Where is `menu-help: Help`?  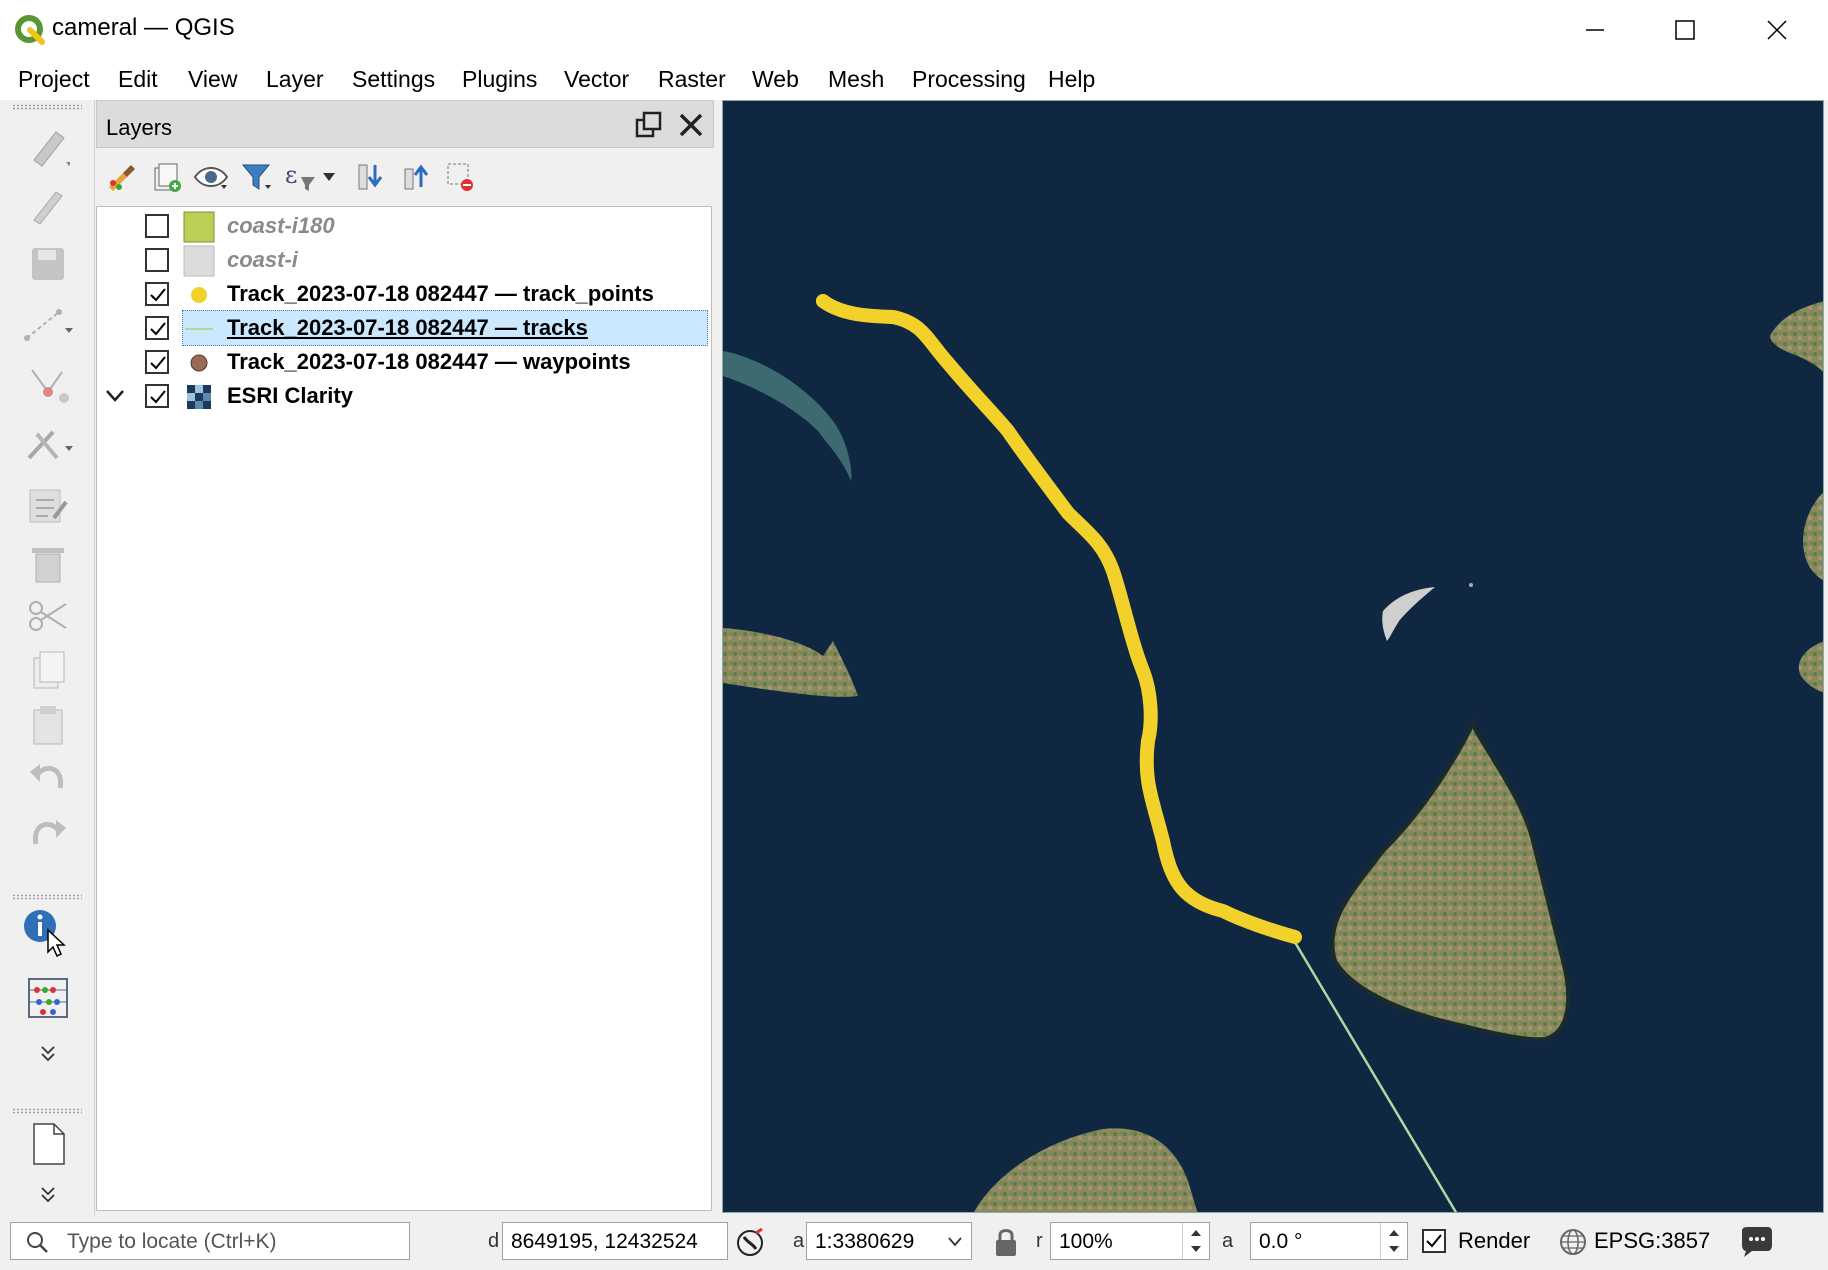 menu-help: Help is located at coordinates (1071, 79).